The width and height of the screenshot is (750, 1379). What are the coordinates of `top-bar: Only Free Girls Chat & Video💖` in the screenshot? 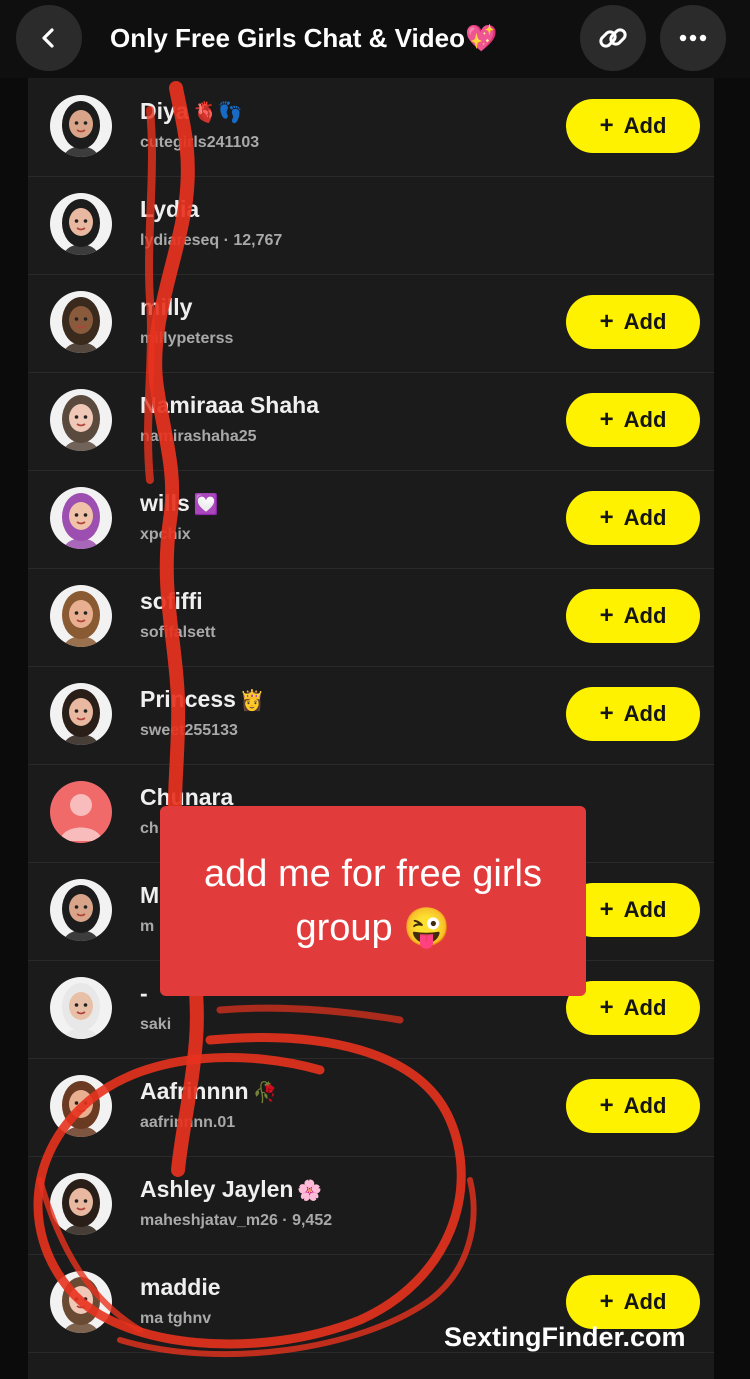 It's located at (375, 39).